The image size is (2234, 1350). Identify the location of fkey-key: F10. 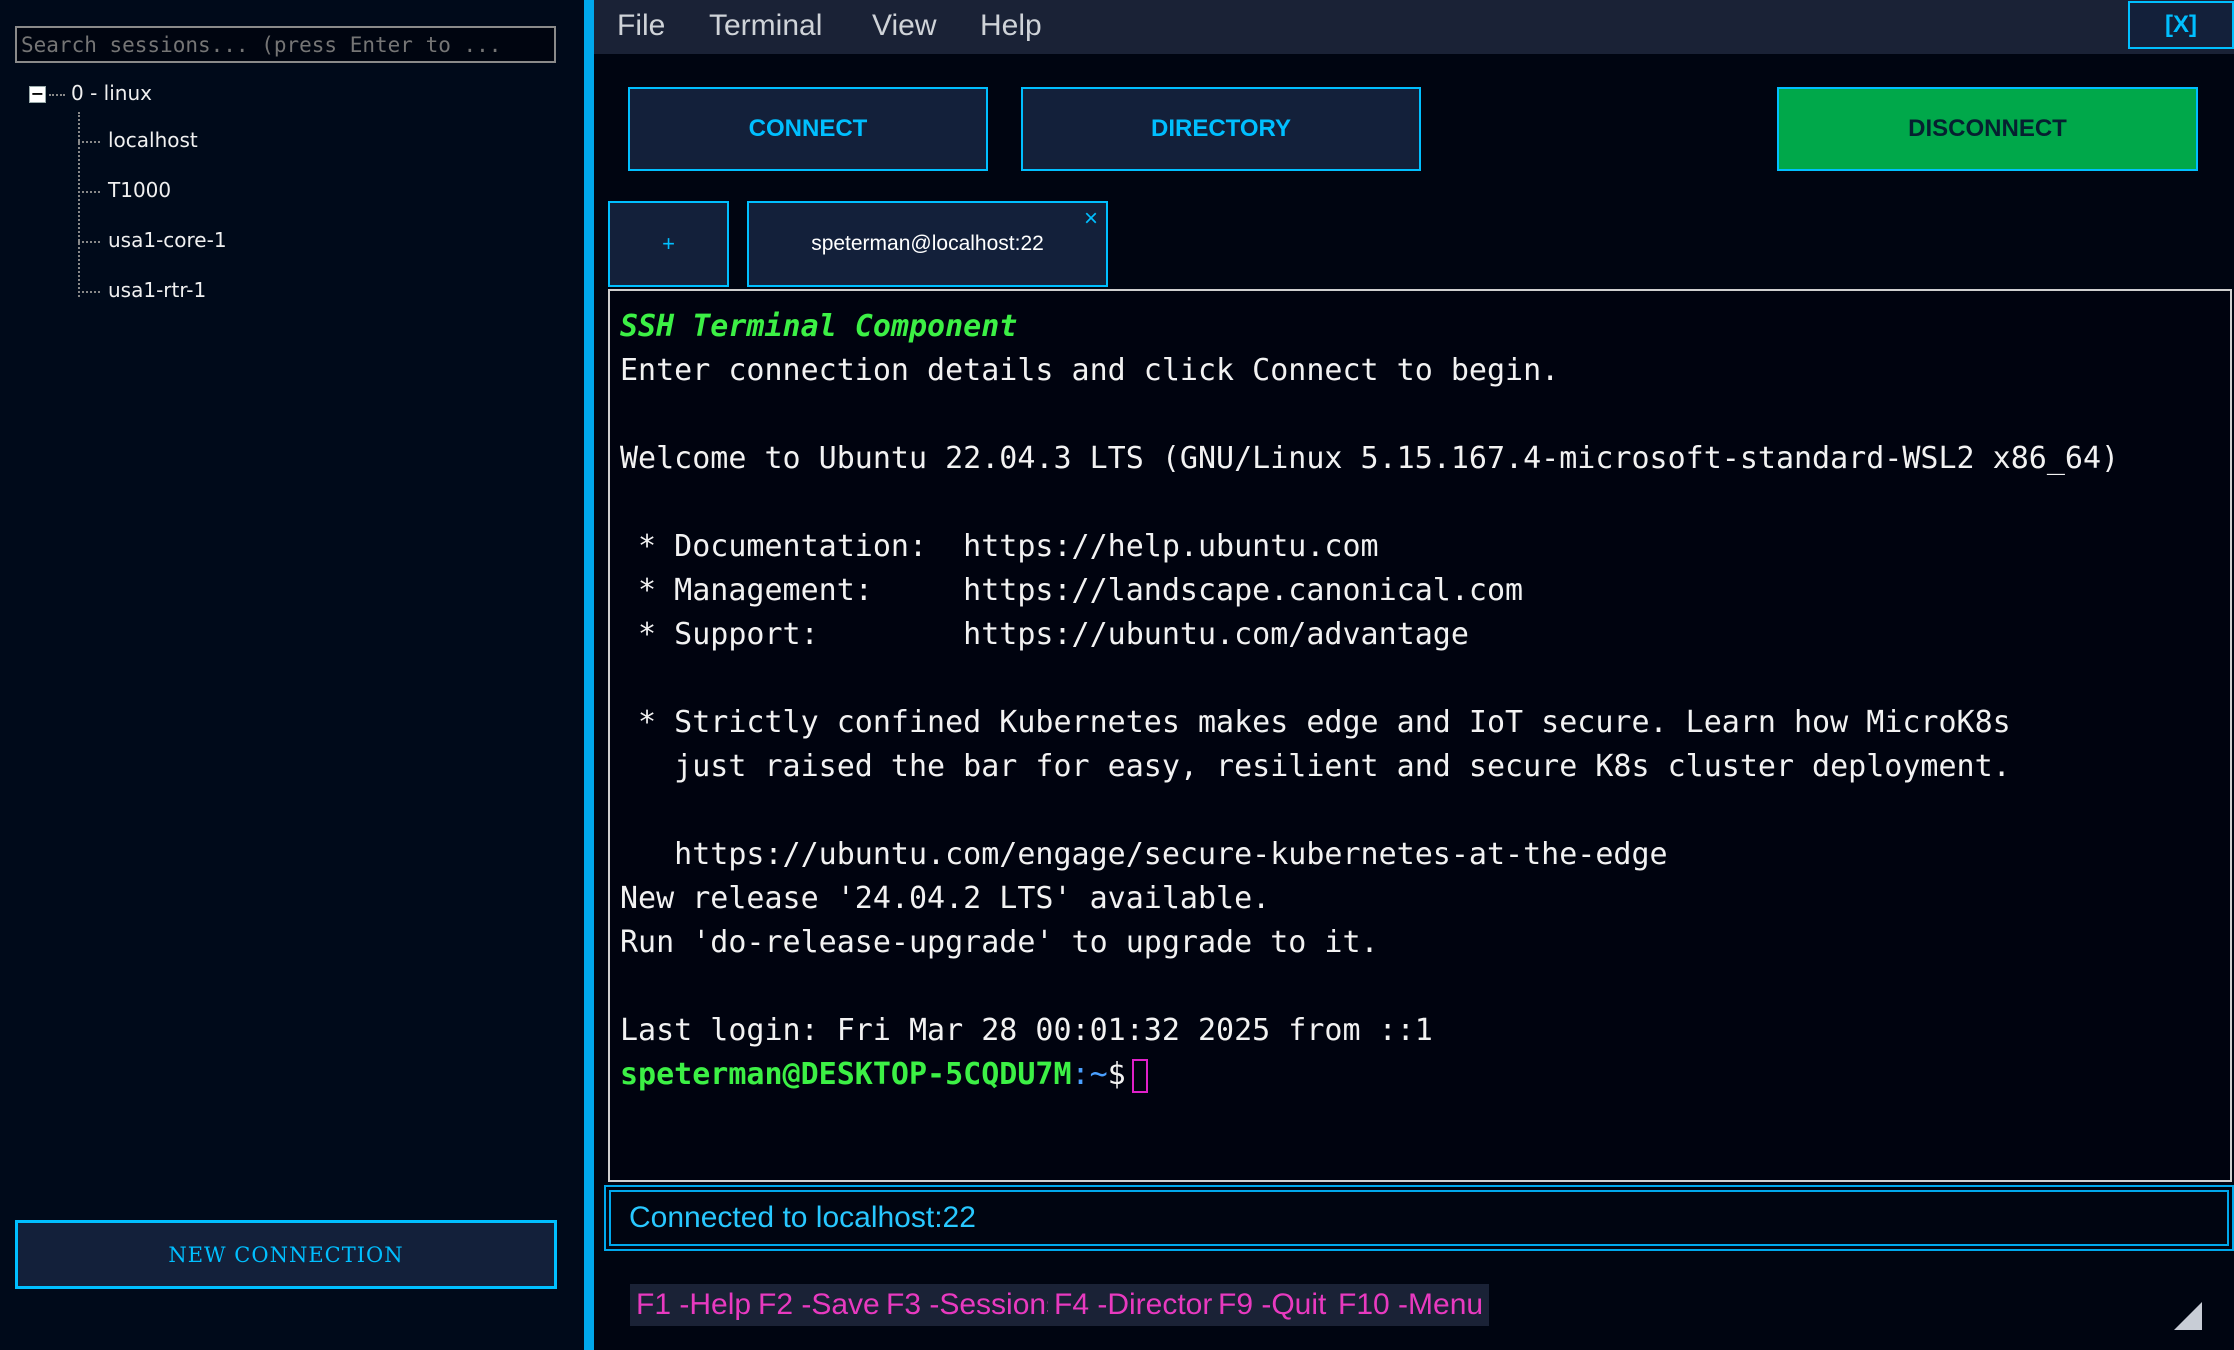
(1364, 1304).